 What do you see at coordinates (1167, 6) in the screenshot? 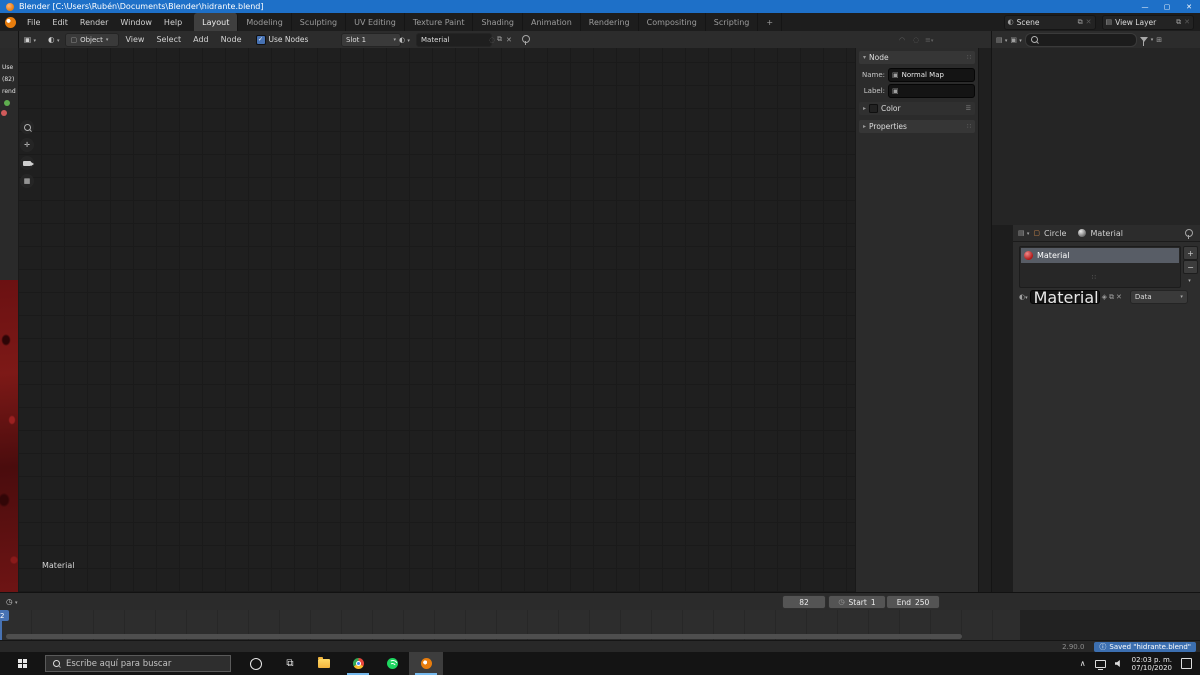
I see `maximize-button: ▢` at bounding box center [1167, 6].